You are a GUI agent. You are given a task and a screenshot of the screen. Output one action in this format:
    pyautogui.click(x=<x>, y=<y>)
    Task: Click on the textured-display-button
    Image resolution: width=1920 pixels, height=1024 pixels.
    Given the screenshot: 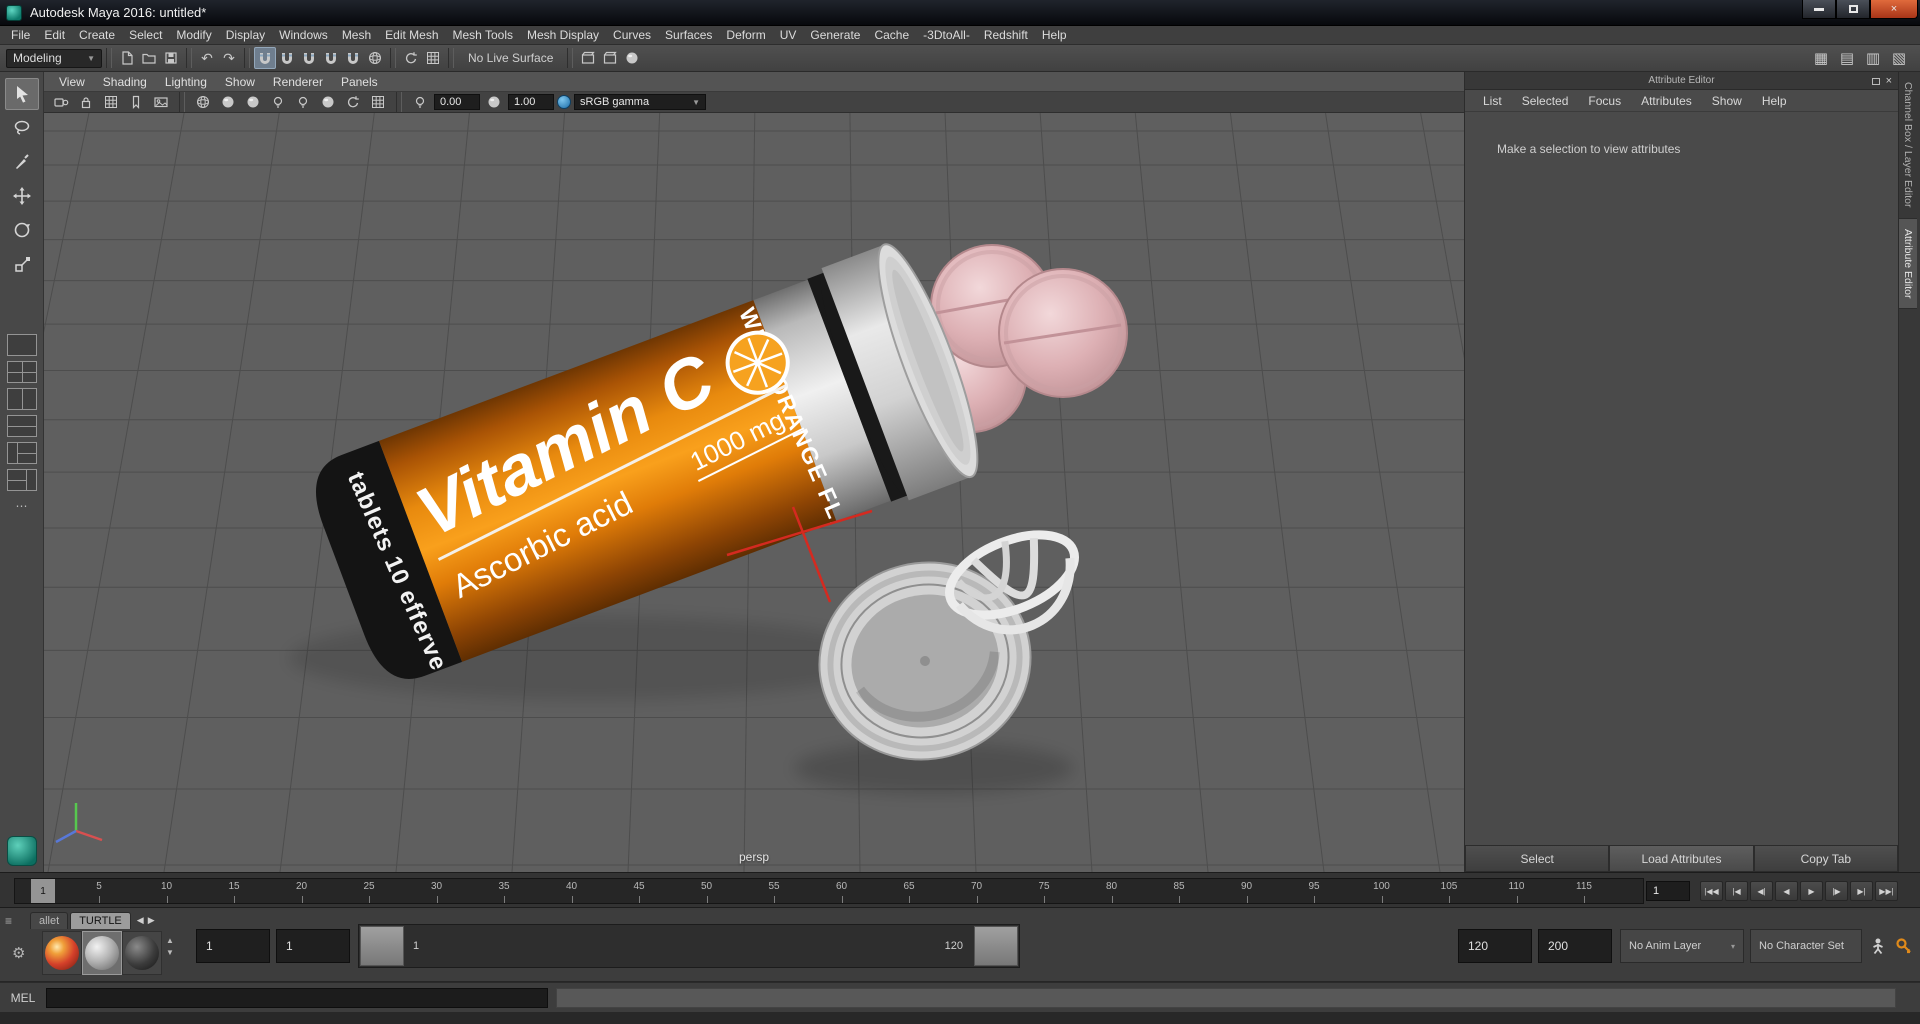 What is the action you would take?
    pyautogui.click(x=253, y=102)
    